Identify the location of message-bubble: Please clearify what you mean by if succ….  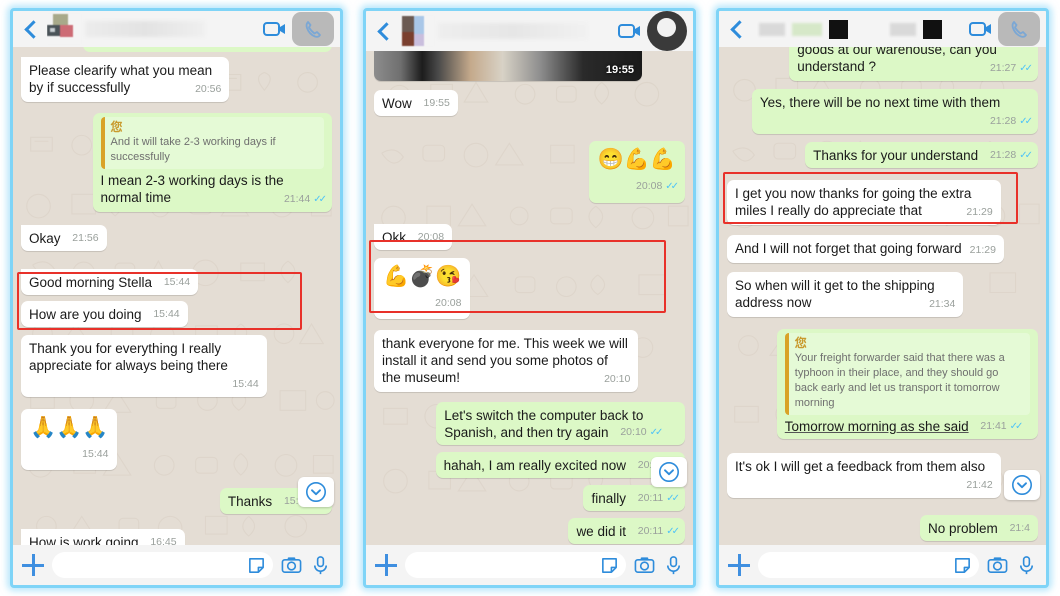
(125, 79).